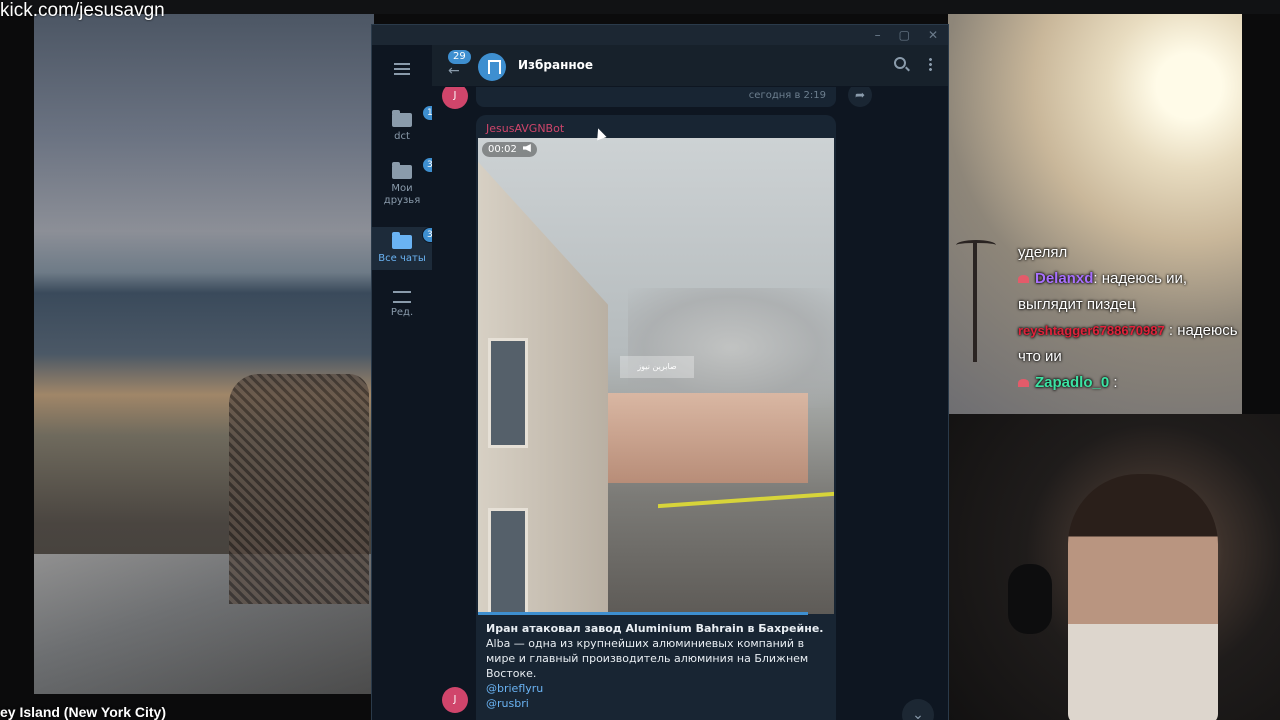 Image resolution: width=1280 pixels, height=720 pixels. I want to click on sender-name: JesusAVGNBot, so click(525, 128).